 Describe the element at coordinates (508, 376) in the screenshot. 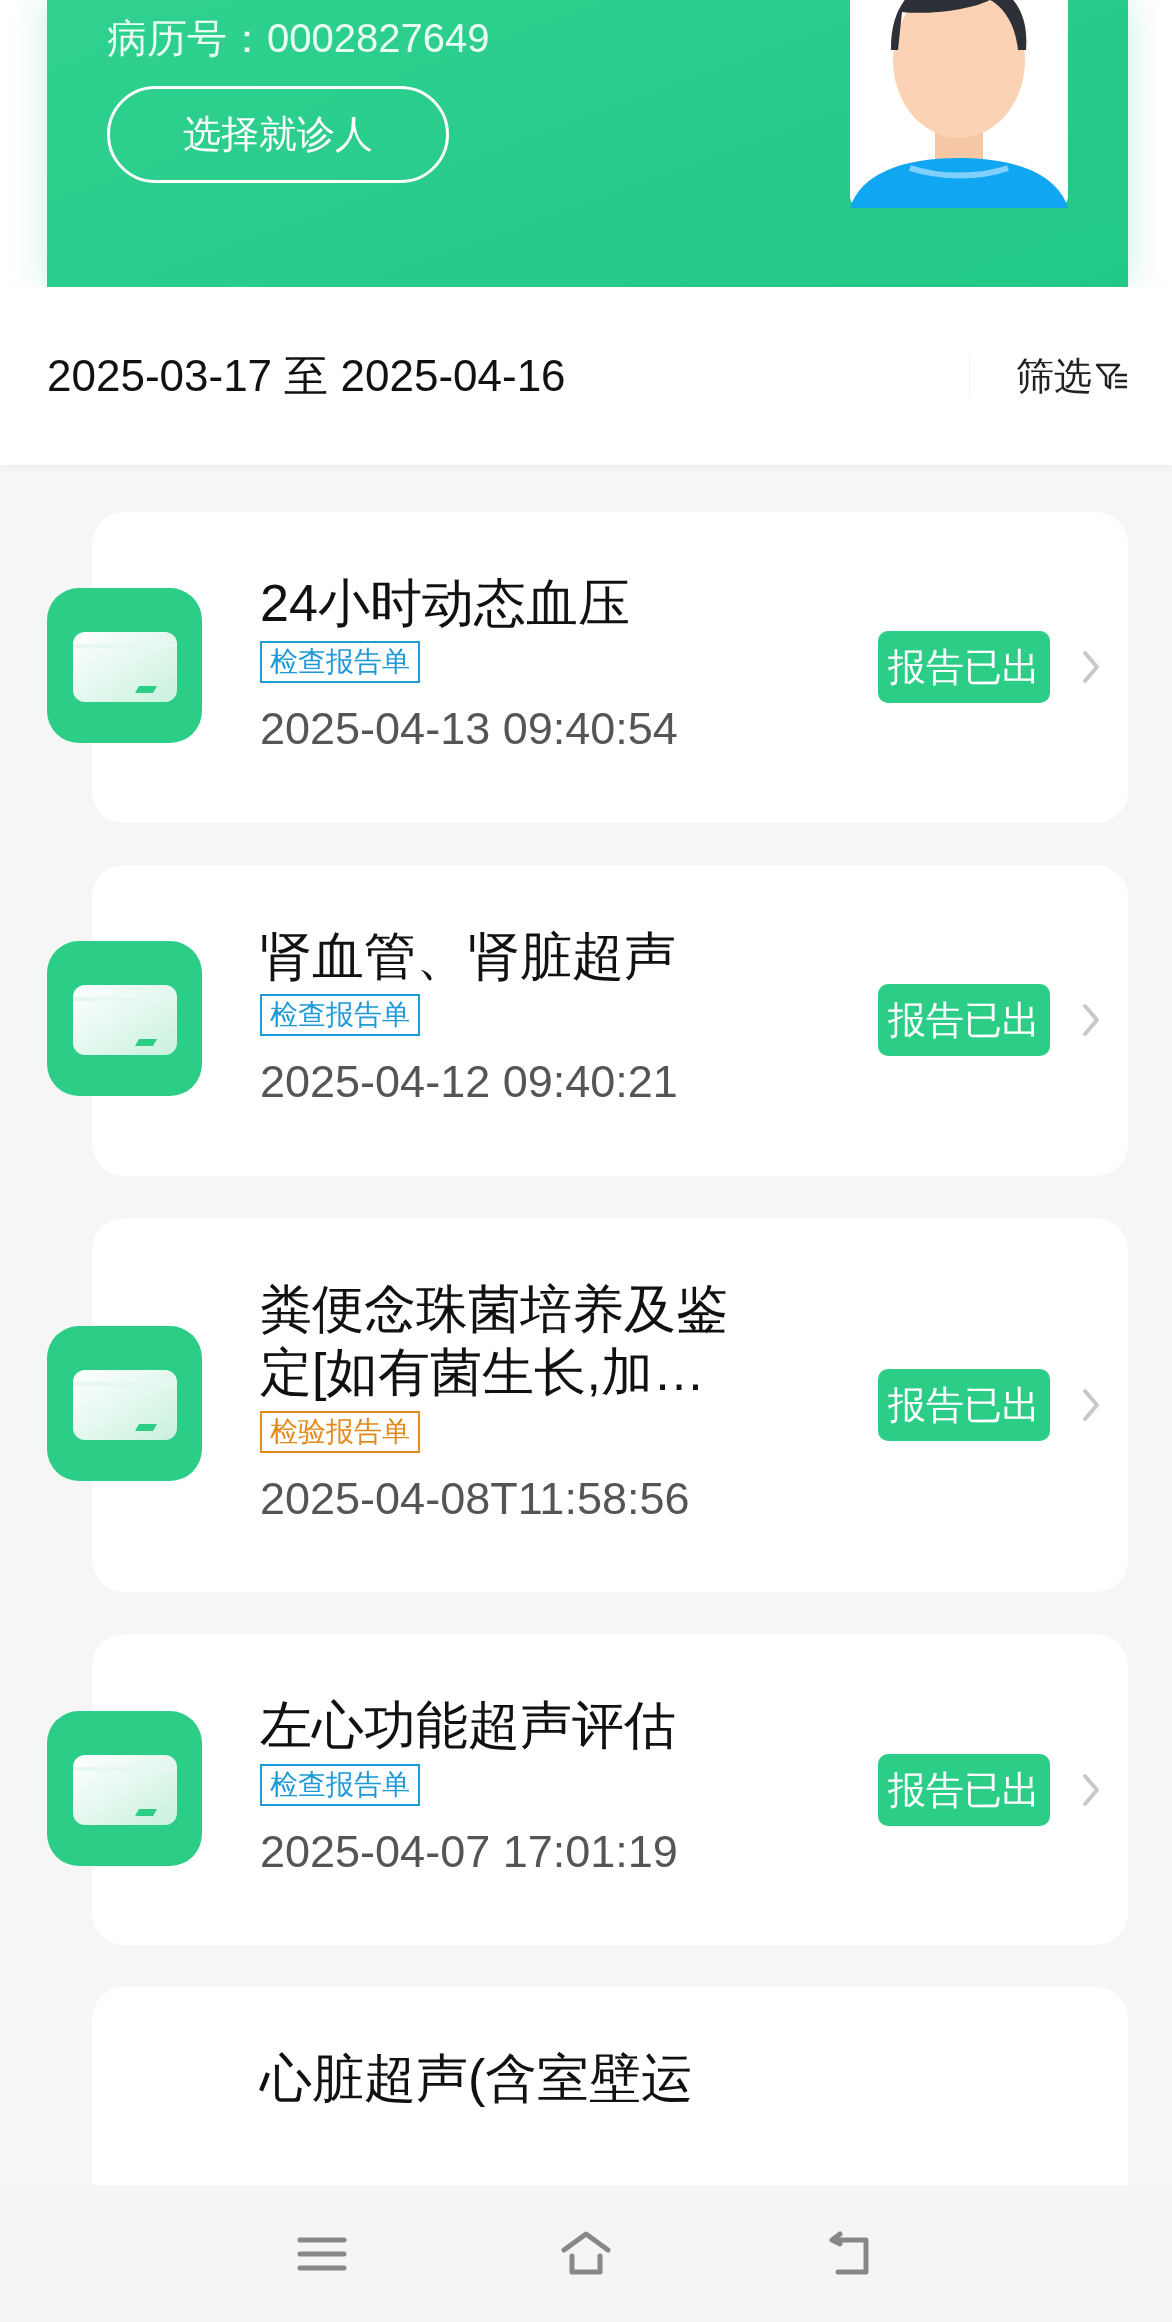

I see `date-range: 2025-03-17 至 2025-04-16` at that location.